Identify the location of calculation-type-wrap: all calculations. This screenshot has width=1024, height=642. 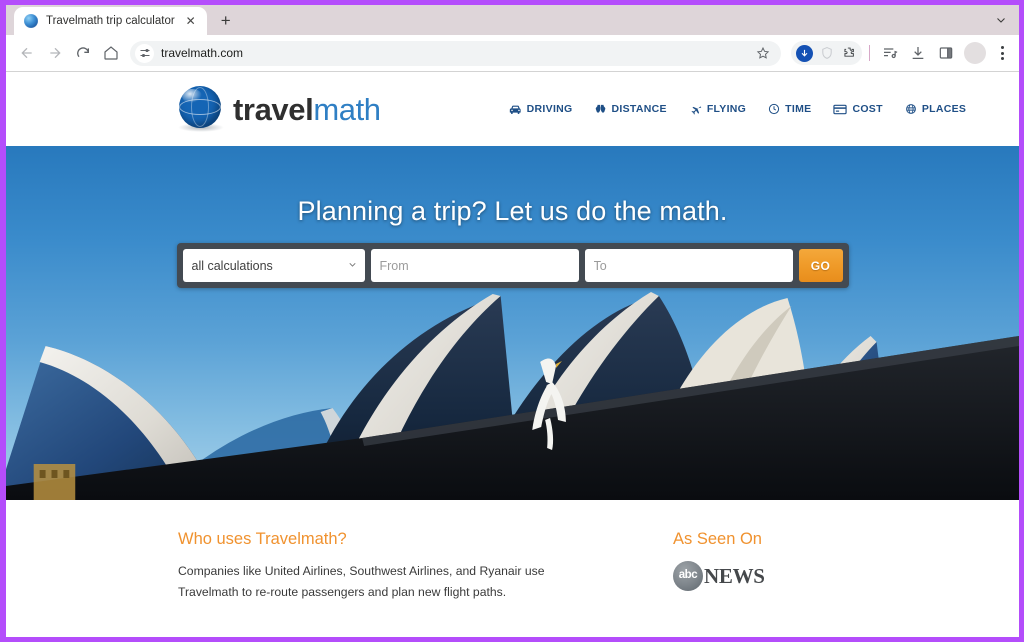
(273, 265).